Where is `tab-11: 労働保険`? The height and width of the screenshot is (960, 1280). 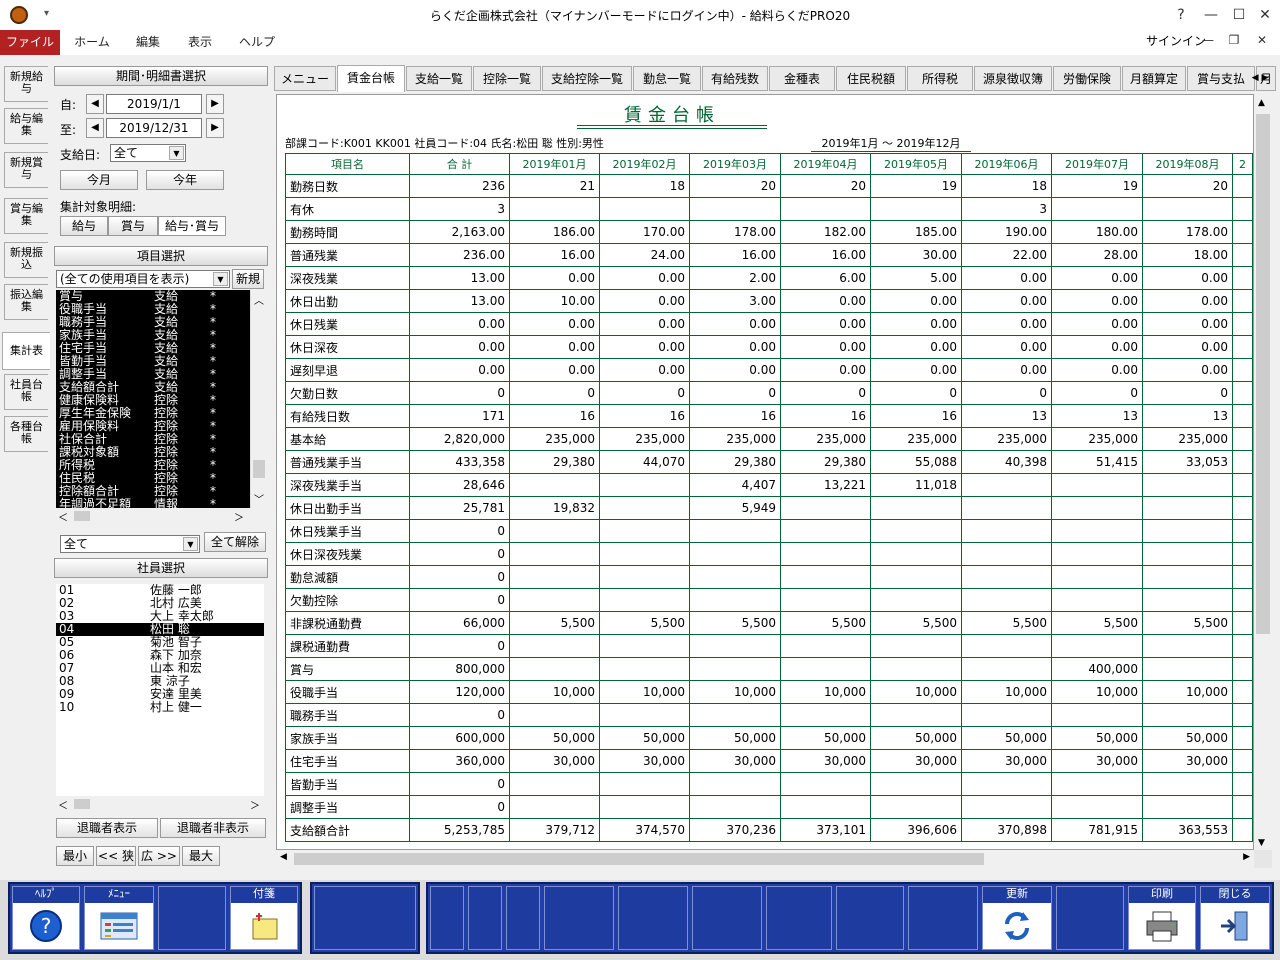 tab-11: 労働保険 is located at coordinates (1087, 78).